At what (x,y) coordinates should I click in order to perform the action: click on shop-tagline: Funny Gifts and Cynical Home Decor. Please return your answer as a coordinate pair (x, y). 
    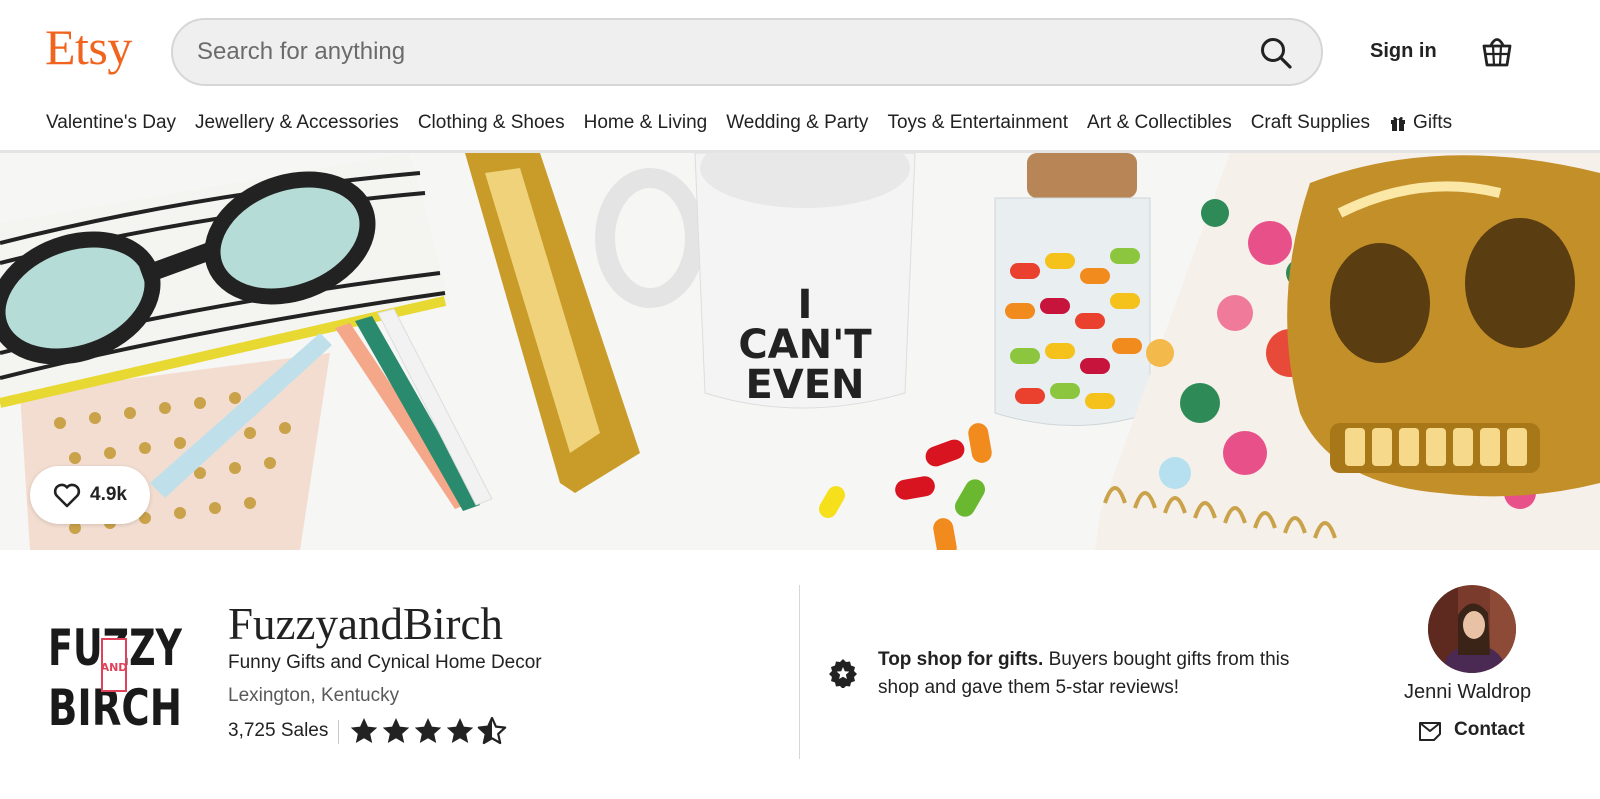
    Looking at the image, I should click on (385, 662).